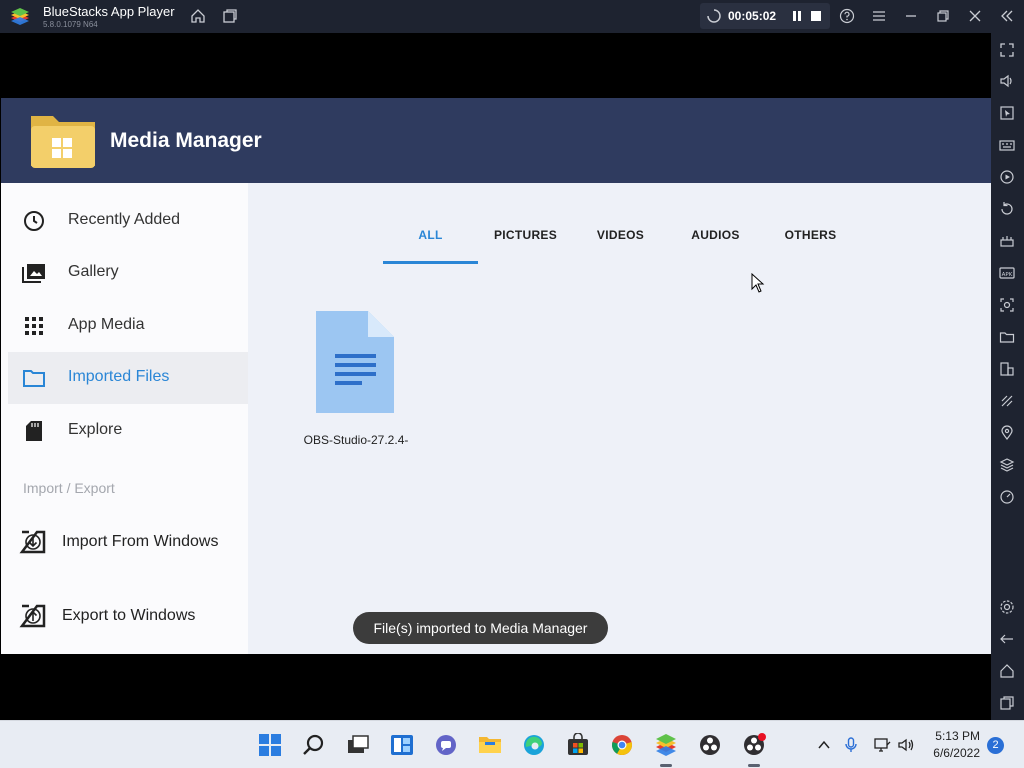 This screenshot has height=768, width=1024. I want to click on multi-instance-icon, so click(230, 16).